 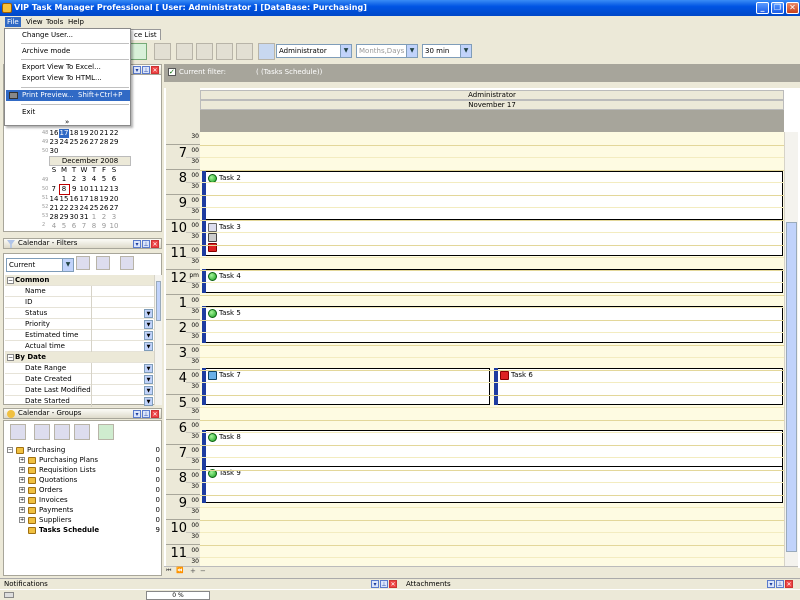 I want to click on tree-node: + Quotations 0, so click(x=84, y=480).